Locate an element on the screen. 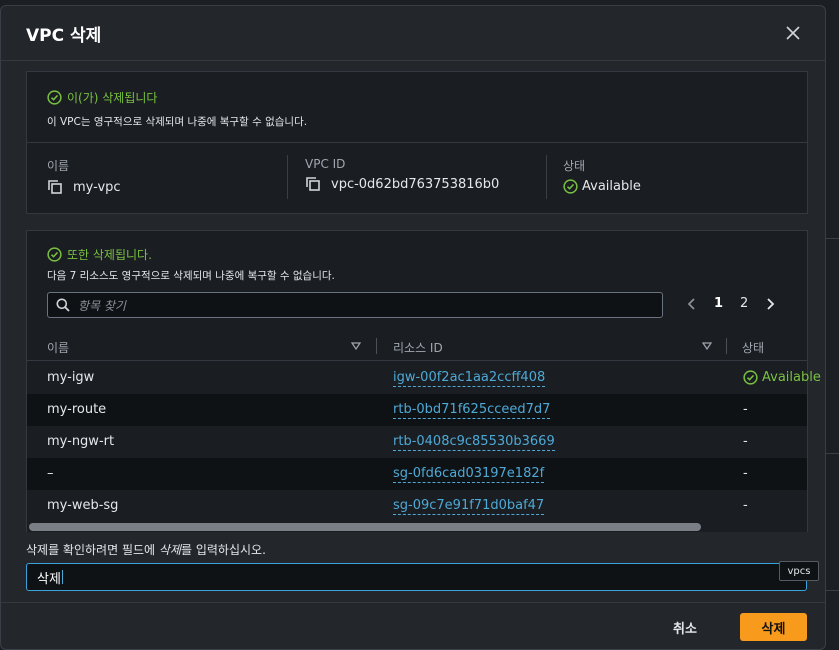 The width and height of the screenshot is (839, 650). resource-name: my-route is located at coordinates (77, 409).